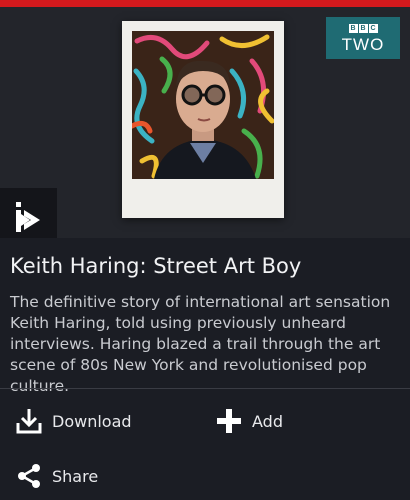 Image resolution: width=410 pixels, height=500 pixels. Describe the element at coordinates (205, 3) in the screenshot. I see `top-accent-bar` at that location.